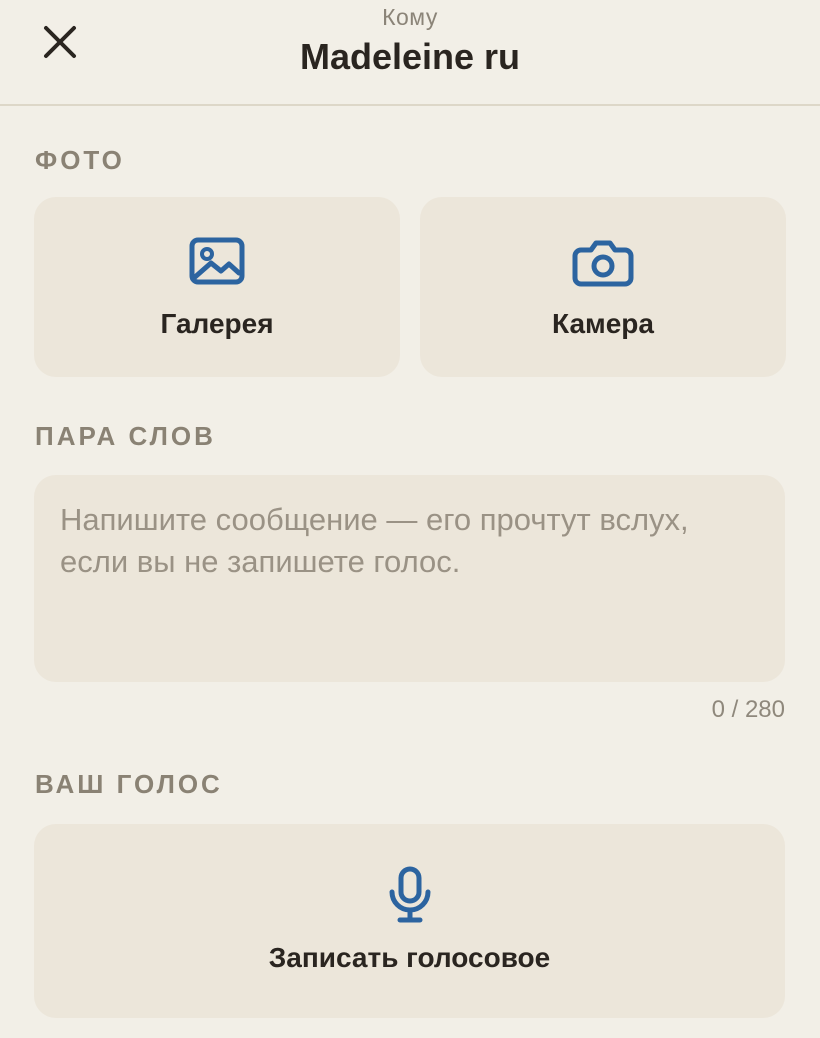 This screenshot has width=820, height=1038. What do you see at coordinates (409, 894) in the screenshot?
I see `microphone-icon` at bounding box center [409, 894].